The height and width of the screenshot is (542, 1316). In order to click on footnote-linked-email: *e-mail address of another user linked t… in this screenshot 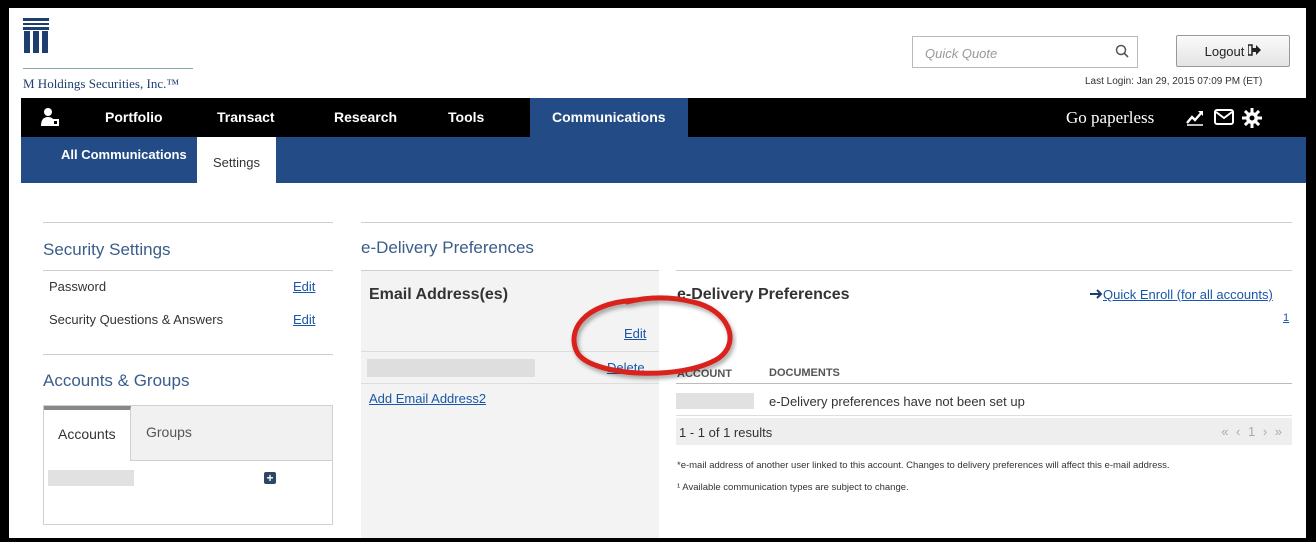, I will do `click(923, 465)`.